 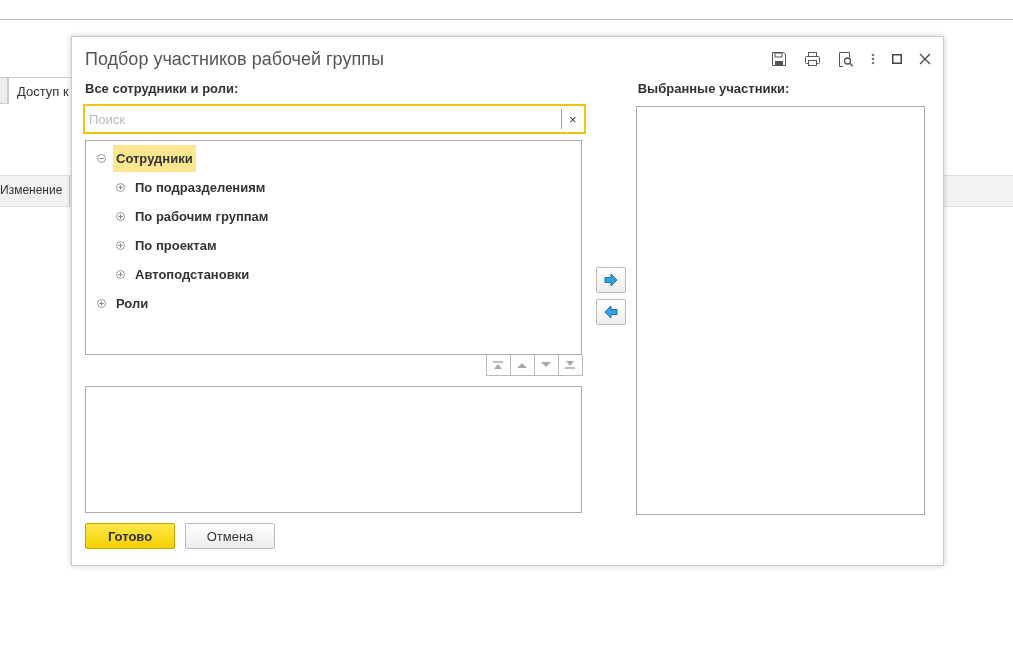 I want to click on up-arrow-icon, so click(x=522, y=365).